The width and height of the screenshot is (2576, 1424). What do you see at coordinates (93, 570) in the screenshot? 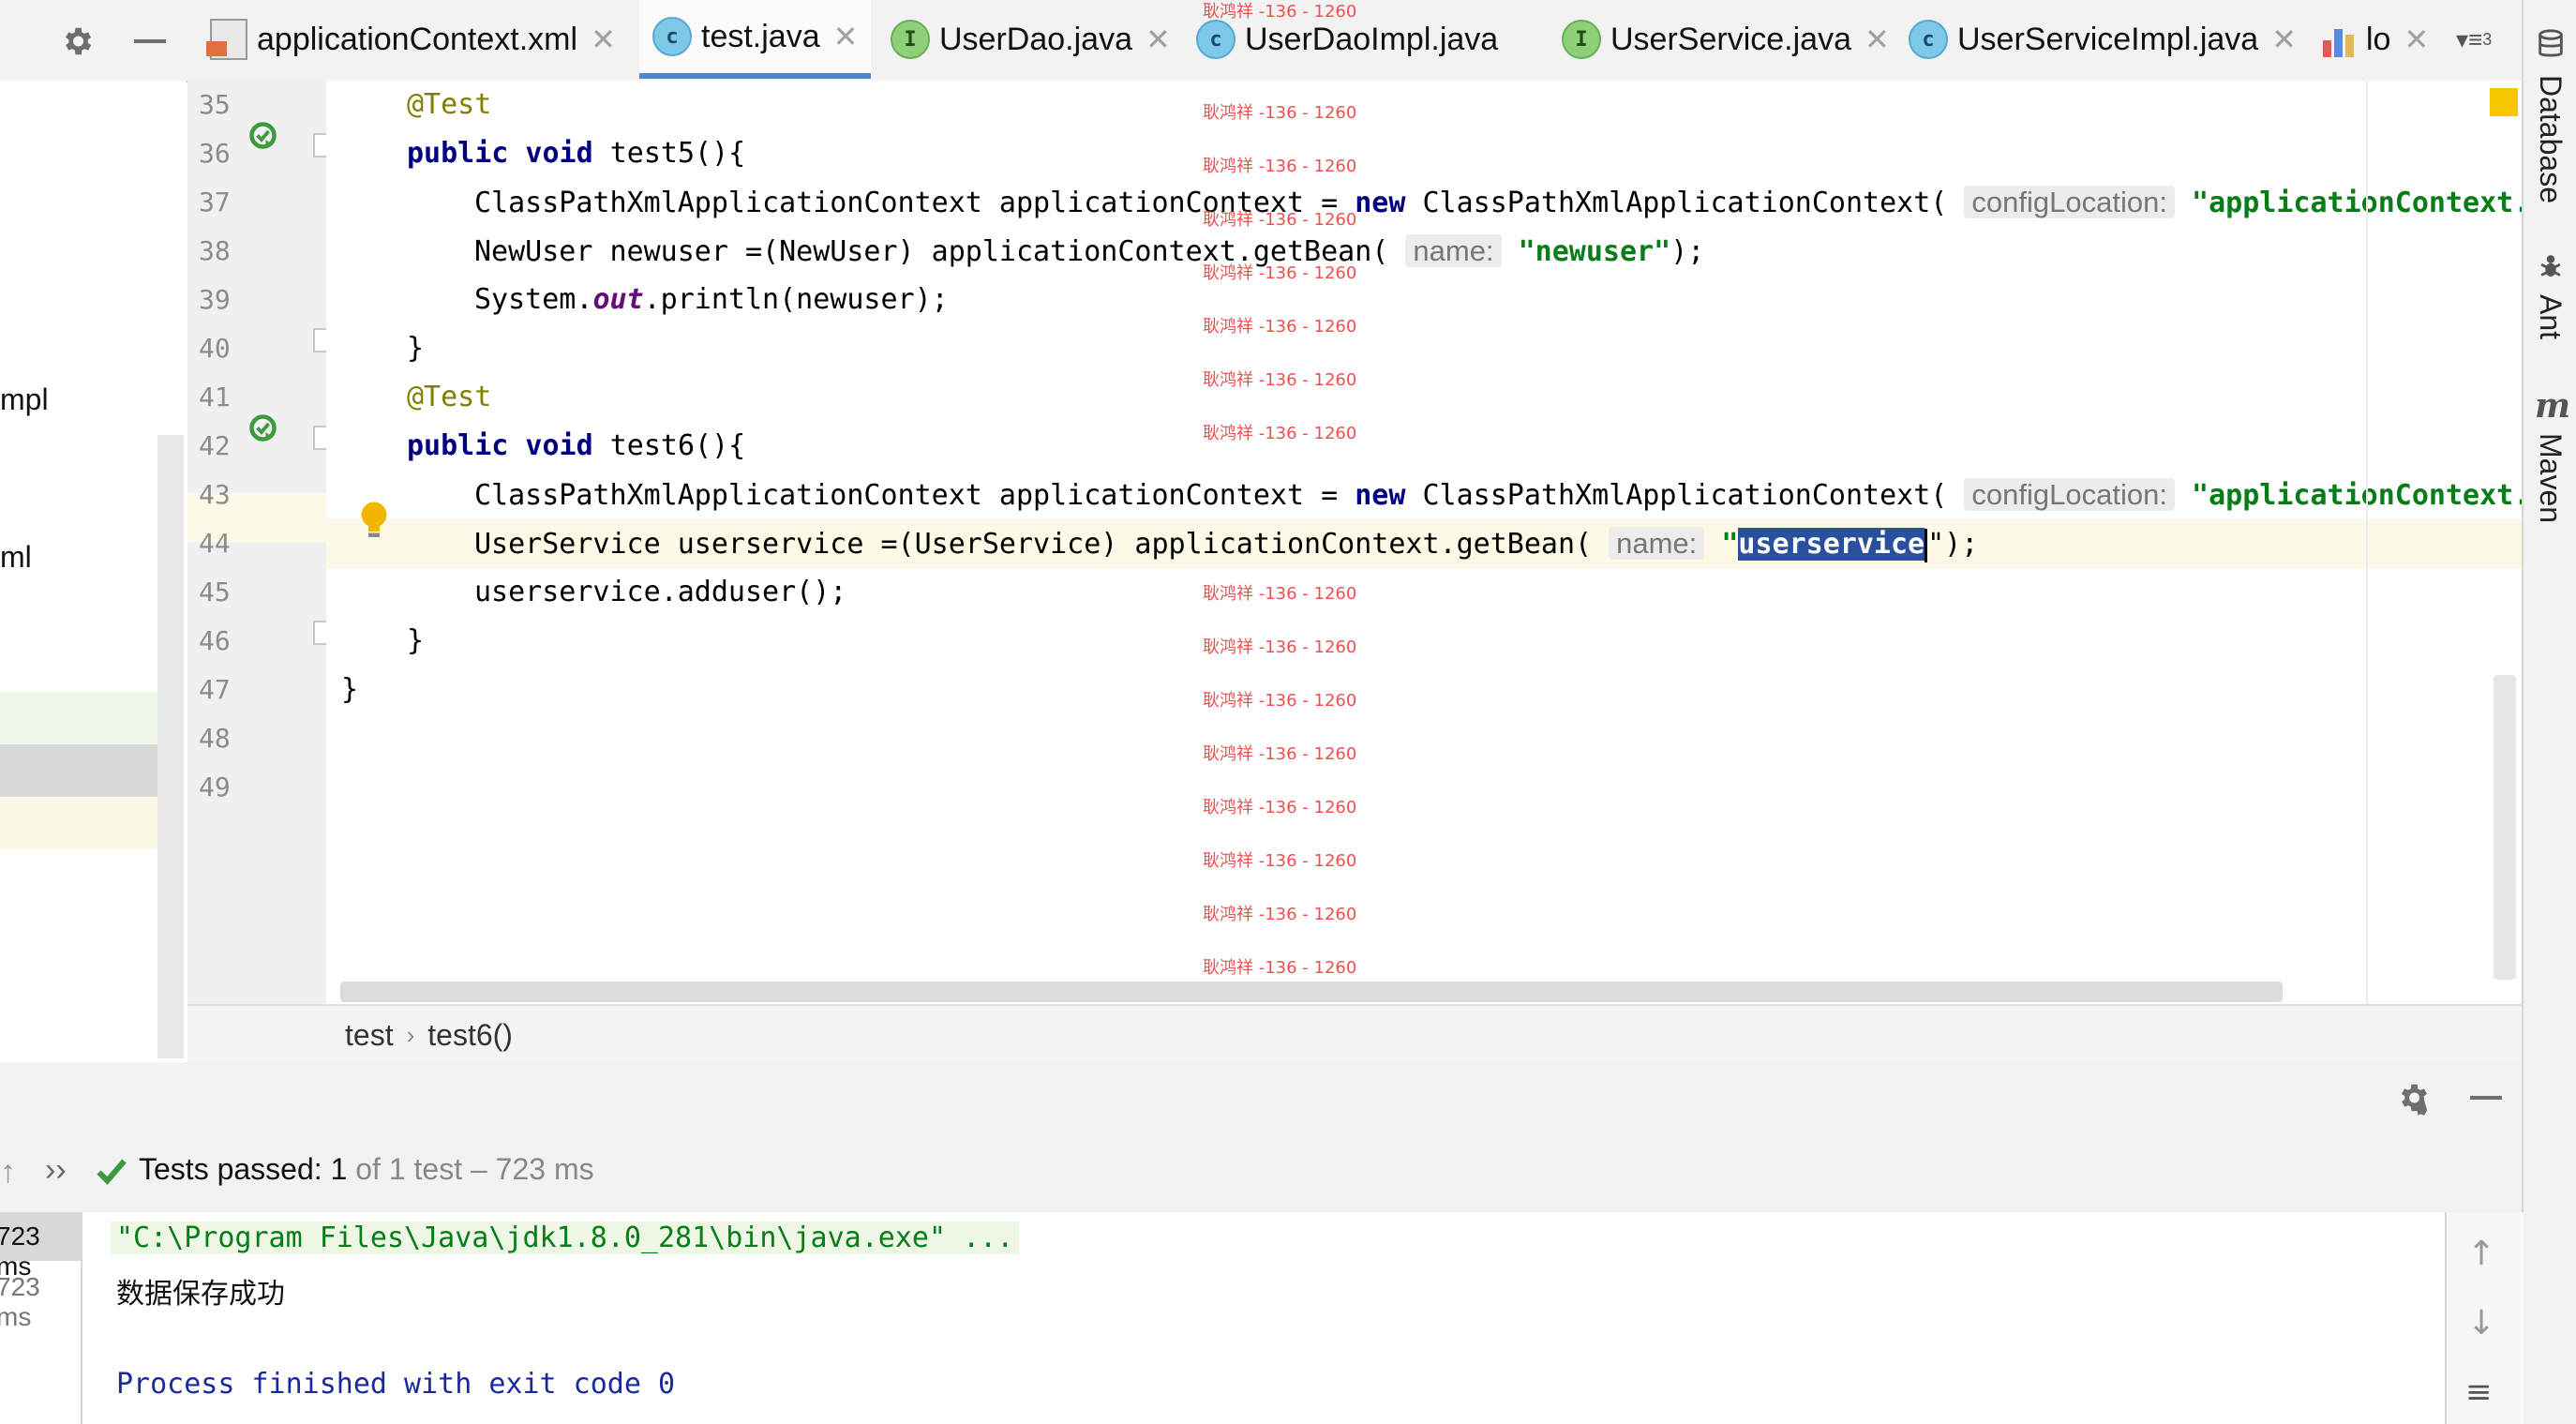
I see `project-panel: mpl ml` at bounding box center [93, 570].